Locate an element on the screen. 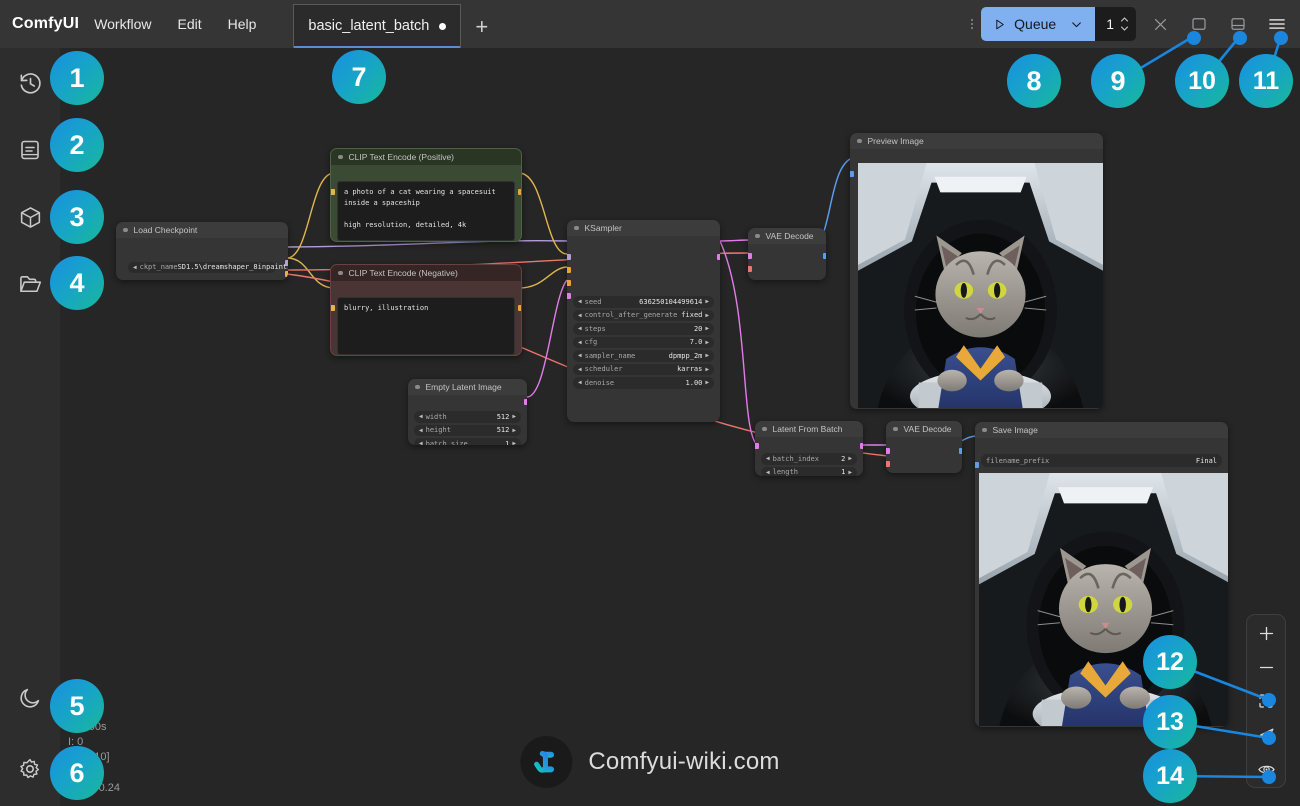 This screenshot has width=1300, height=806. sidebar-item-settings is located at coordinates (30, 769).